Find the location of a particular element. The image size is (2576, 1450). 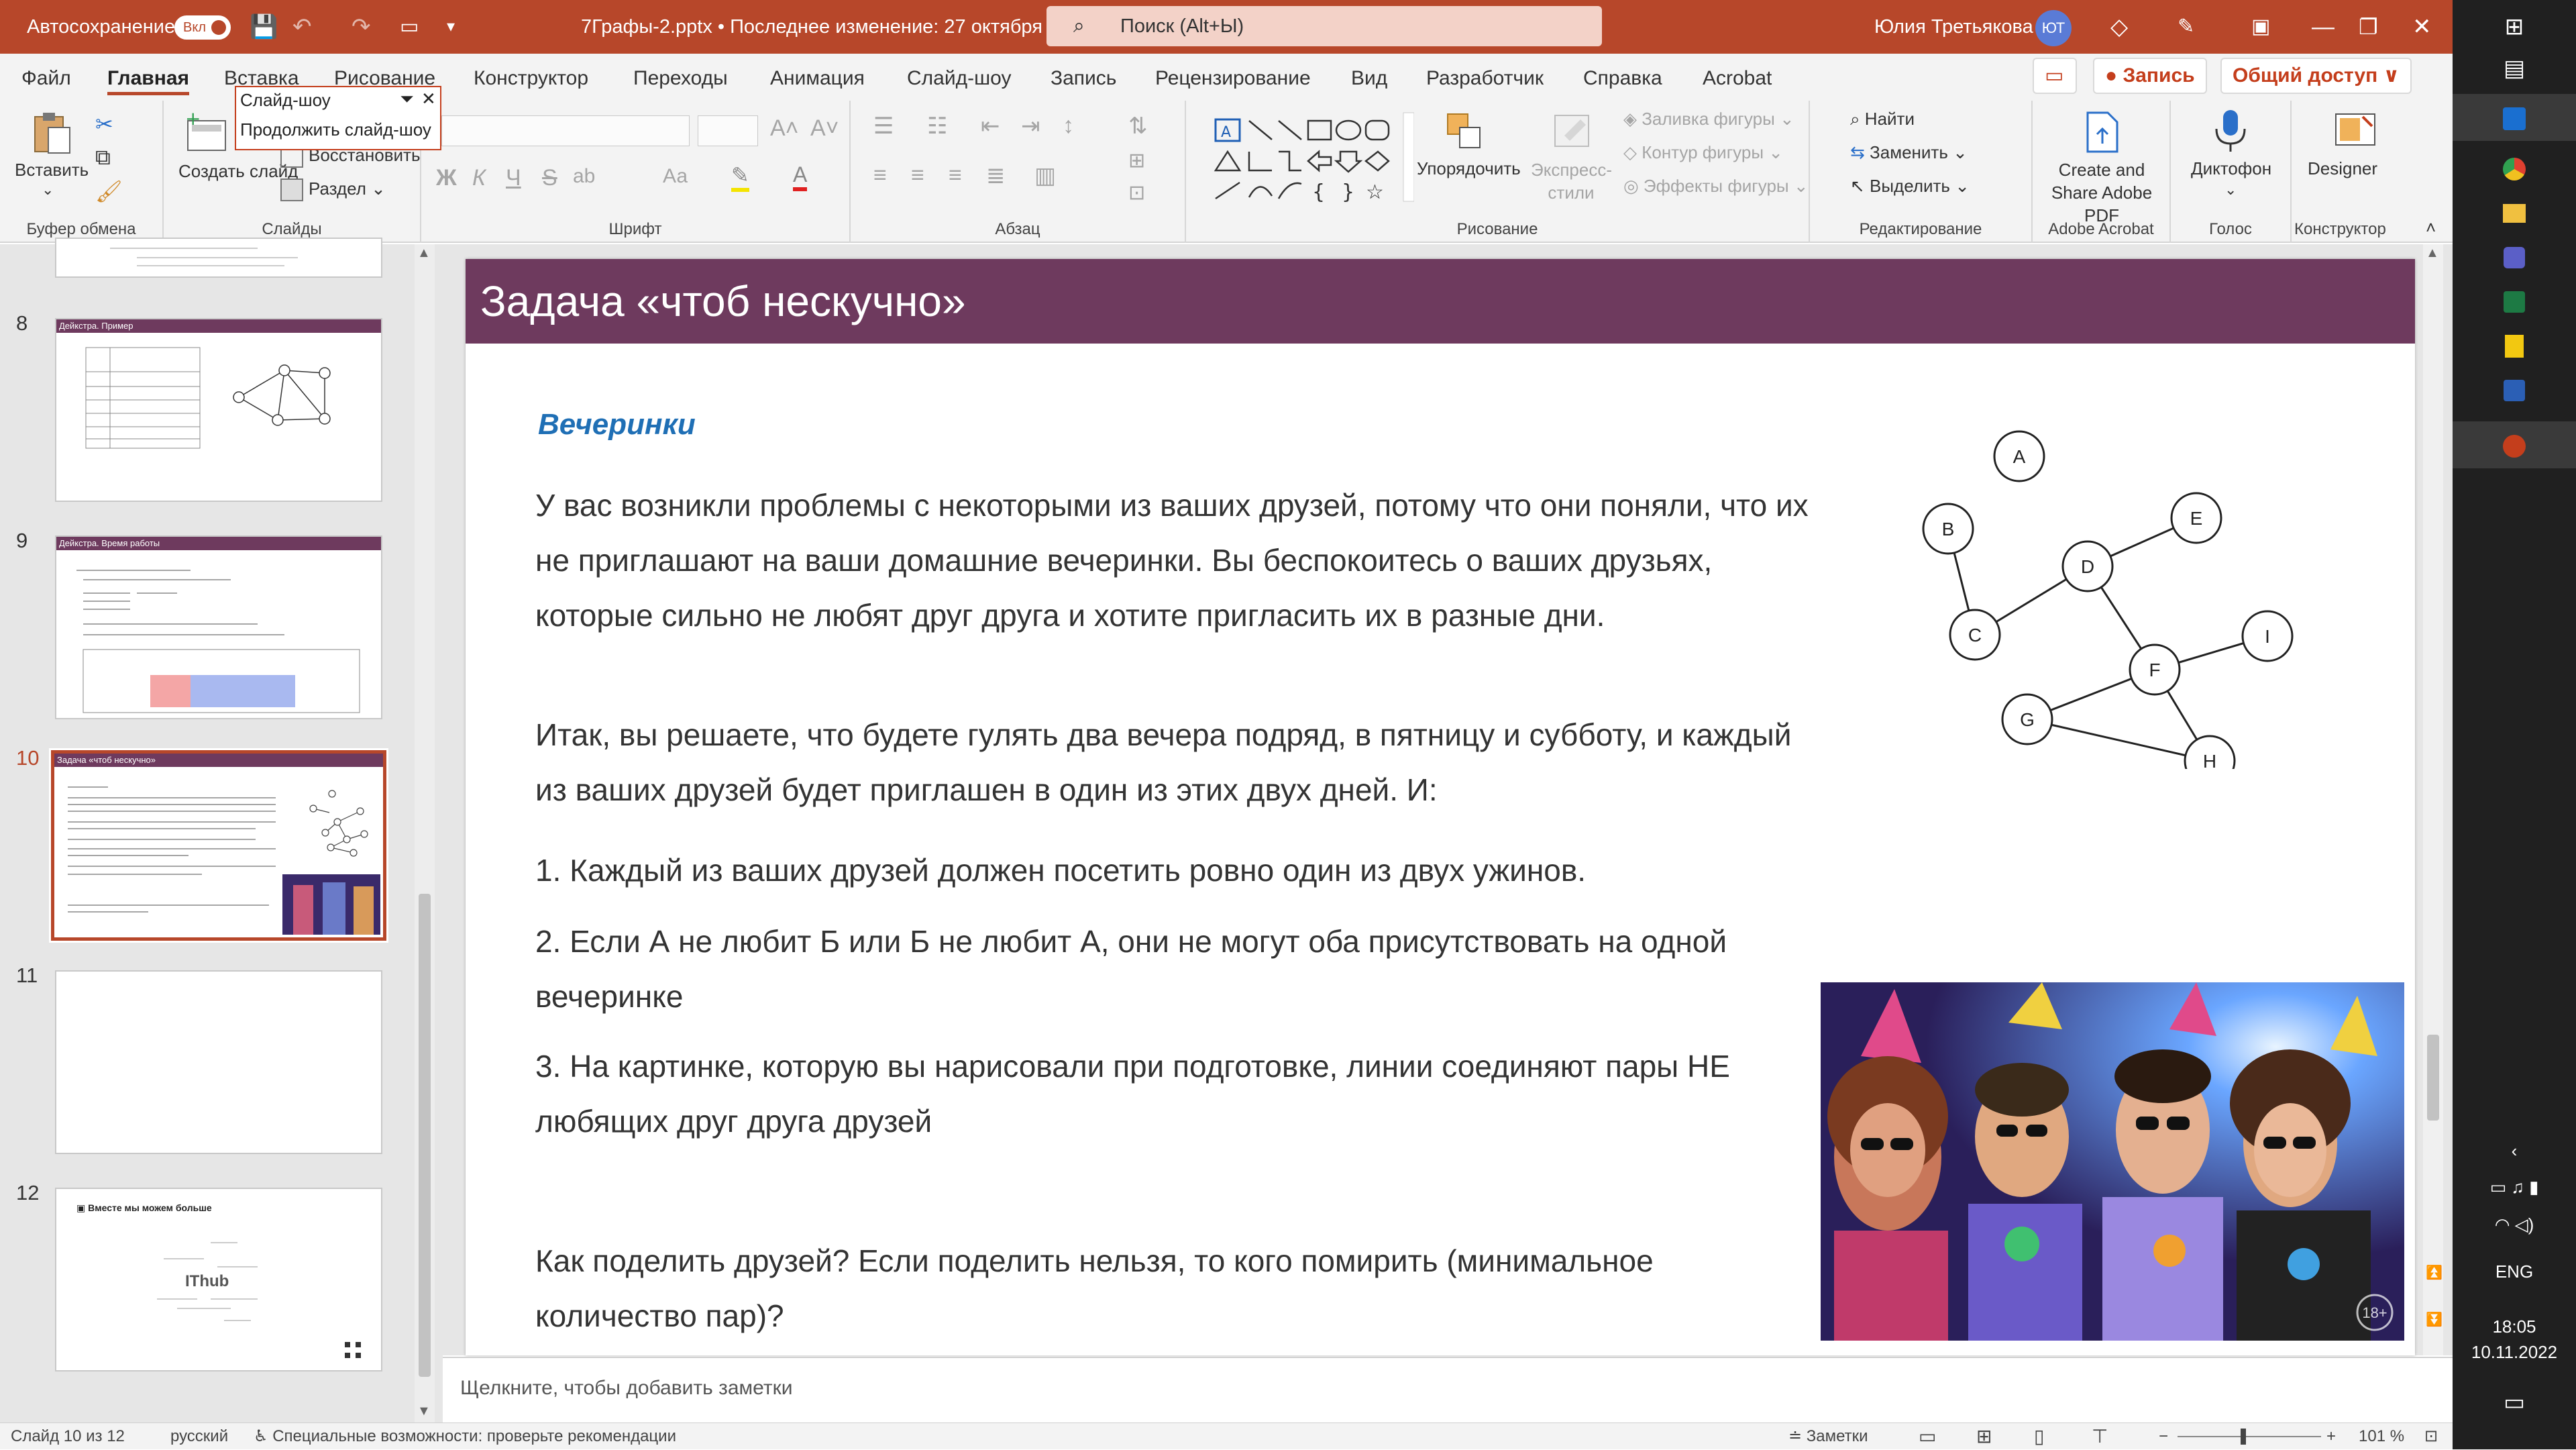

shapes-gallery: A { } ☆ is located at coordinates (1308, 157).